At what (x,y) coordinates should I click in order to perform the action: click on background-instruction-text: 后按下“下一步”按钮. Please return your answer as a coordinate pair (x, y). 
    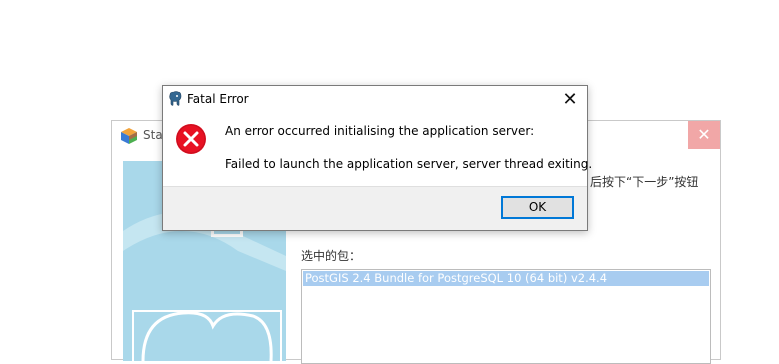
    Looking at the image, I should click on (644, 182).